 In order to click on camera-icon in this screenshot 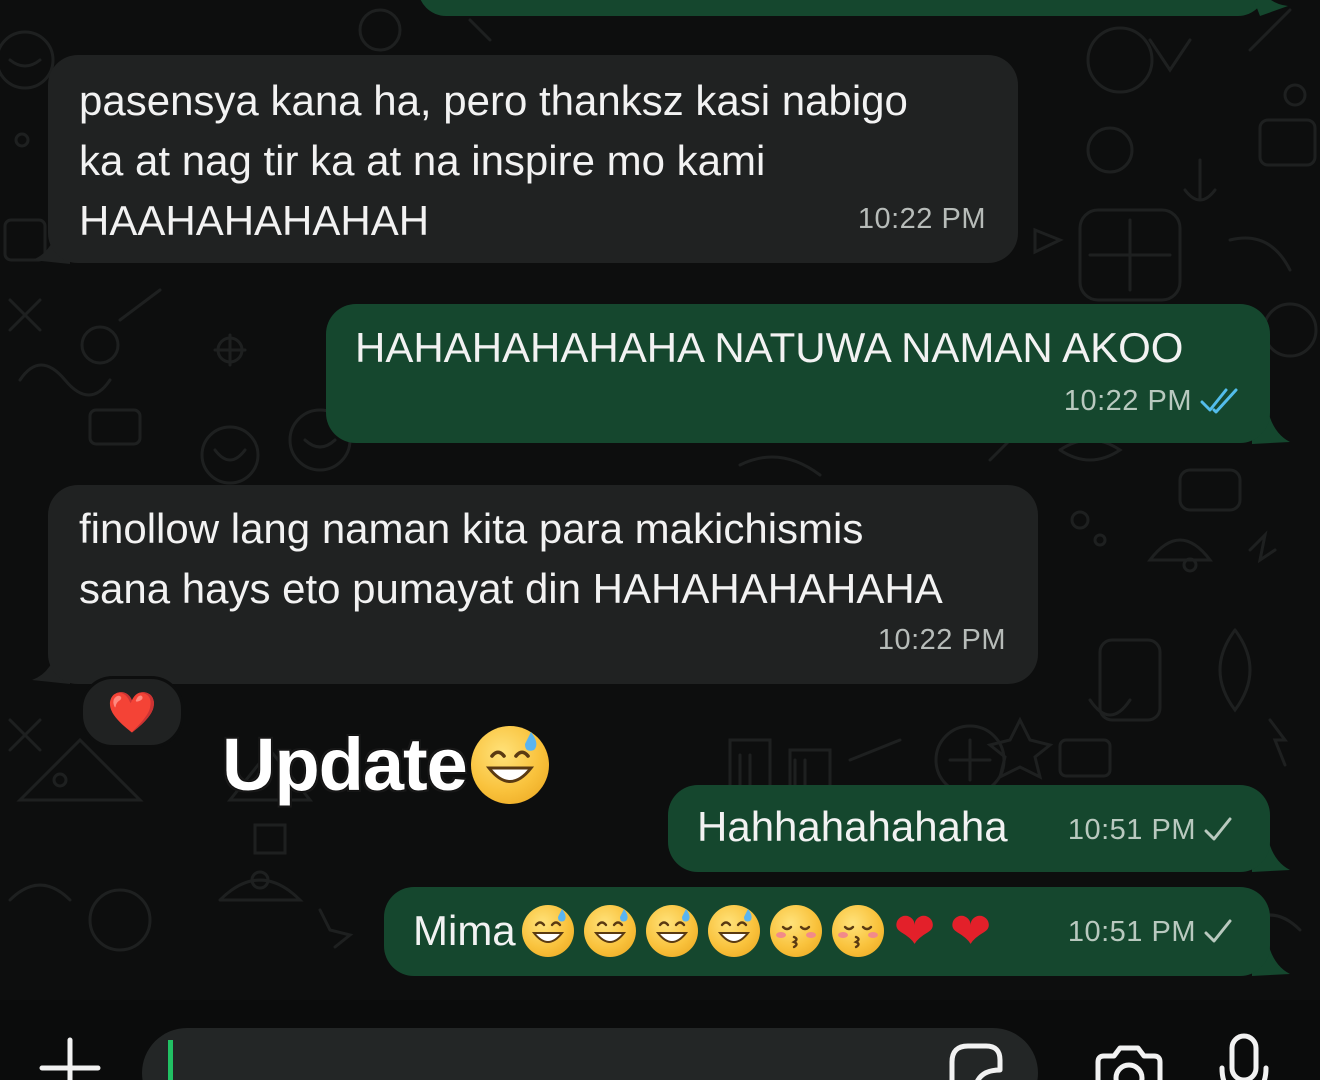, I will do `click(1129, 1061)`.